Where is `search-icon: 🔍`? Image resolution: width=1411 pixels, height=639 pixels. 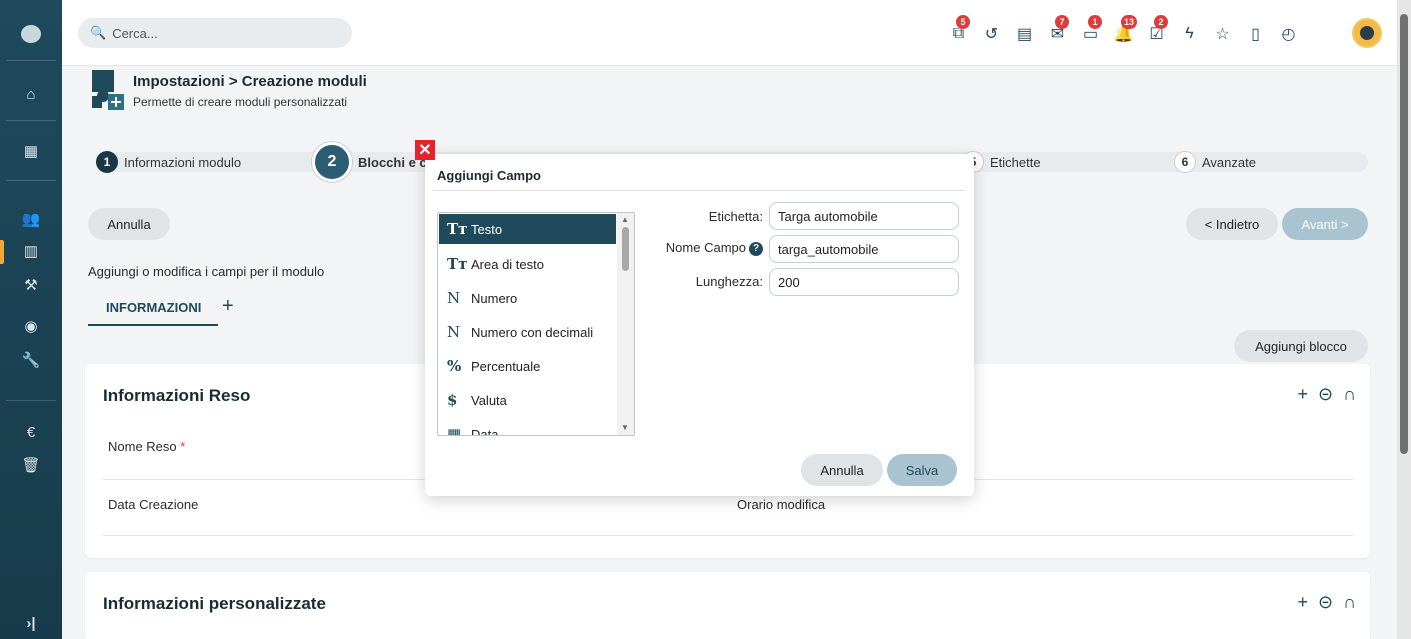
search-icon: 🔍 is located at coordinates (98, 32).